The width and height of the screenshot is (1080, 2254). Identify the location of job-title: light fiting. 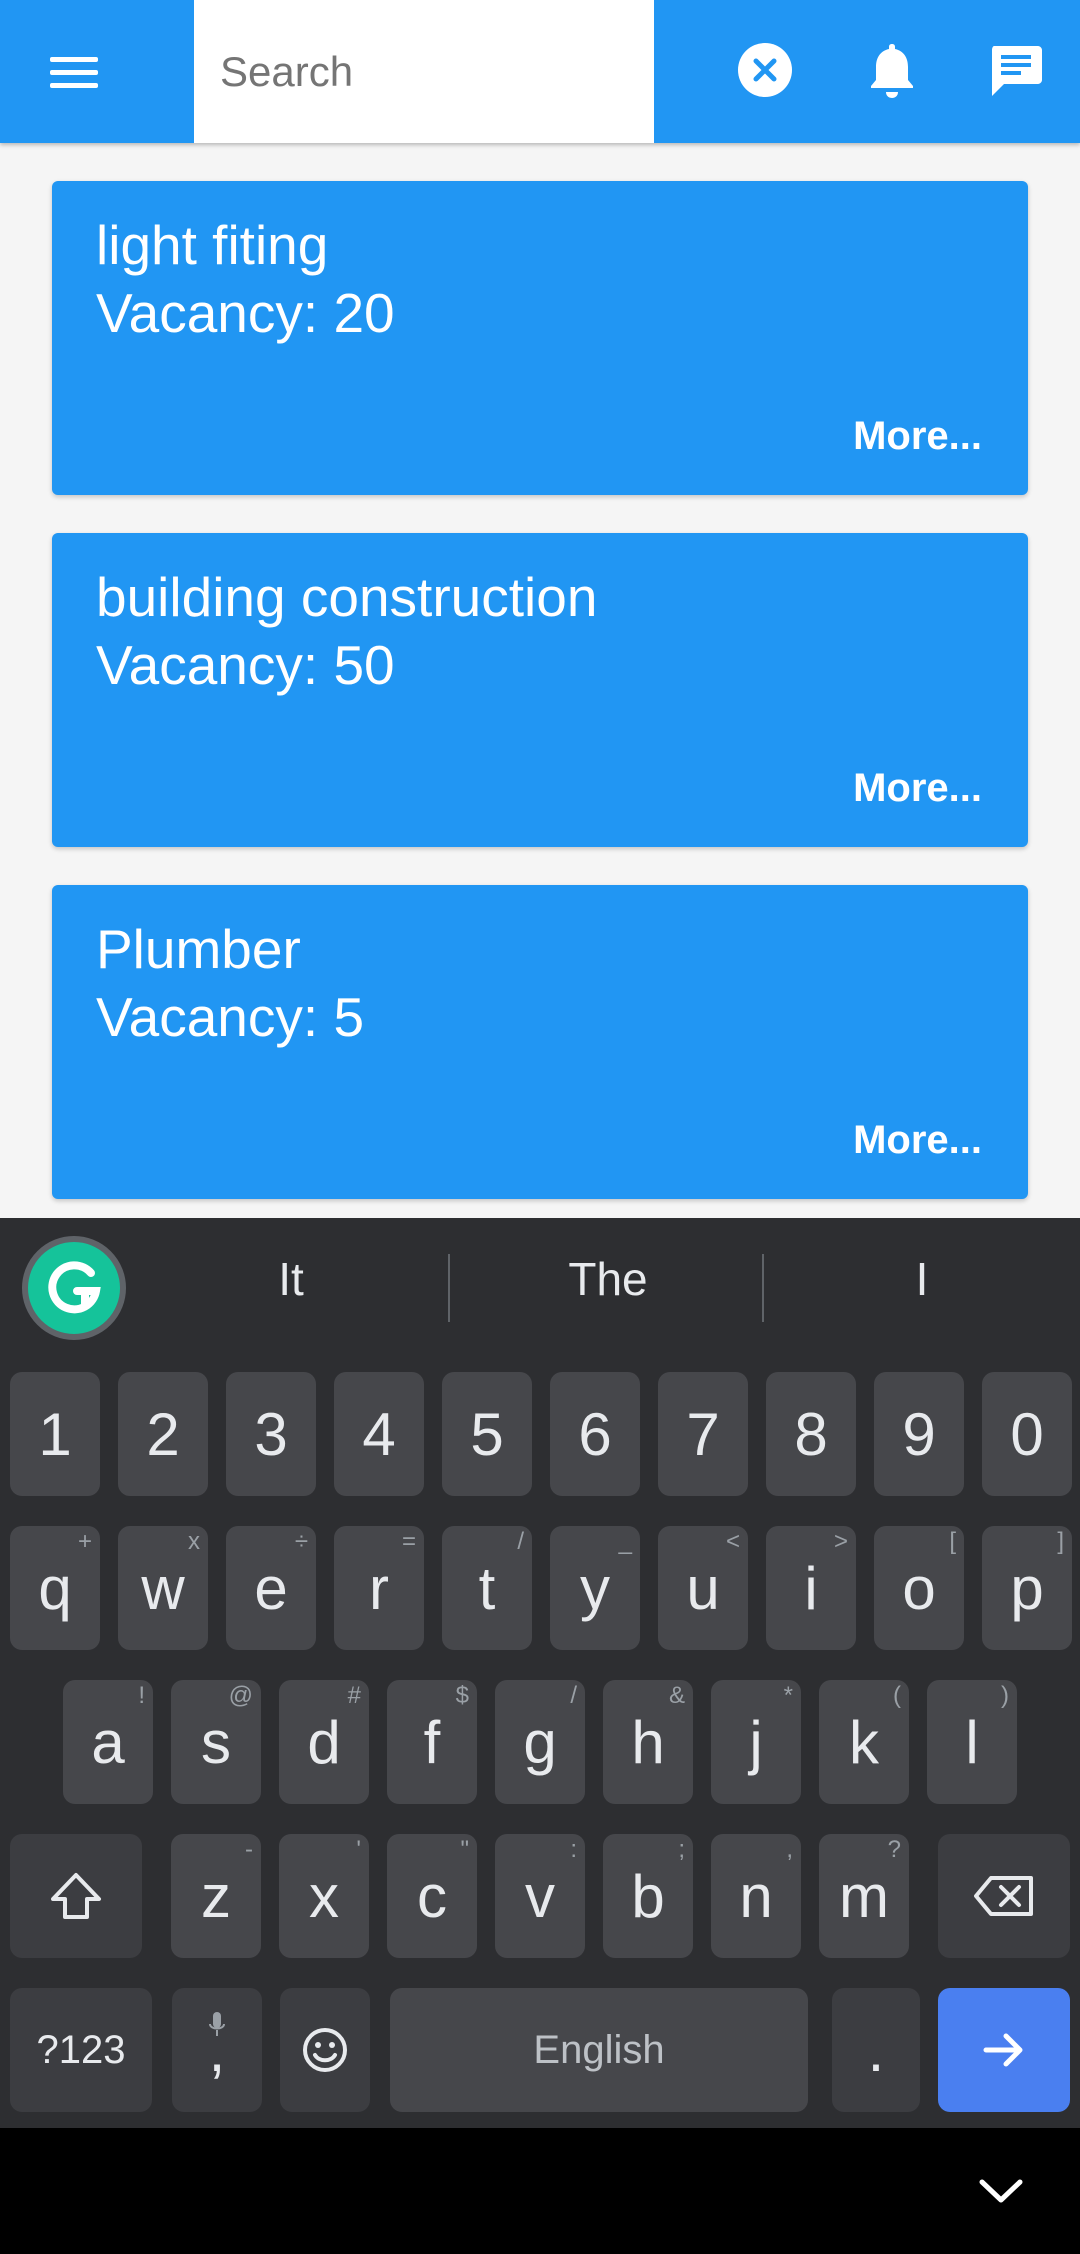
(212, 245).